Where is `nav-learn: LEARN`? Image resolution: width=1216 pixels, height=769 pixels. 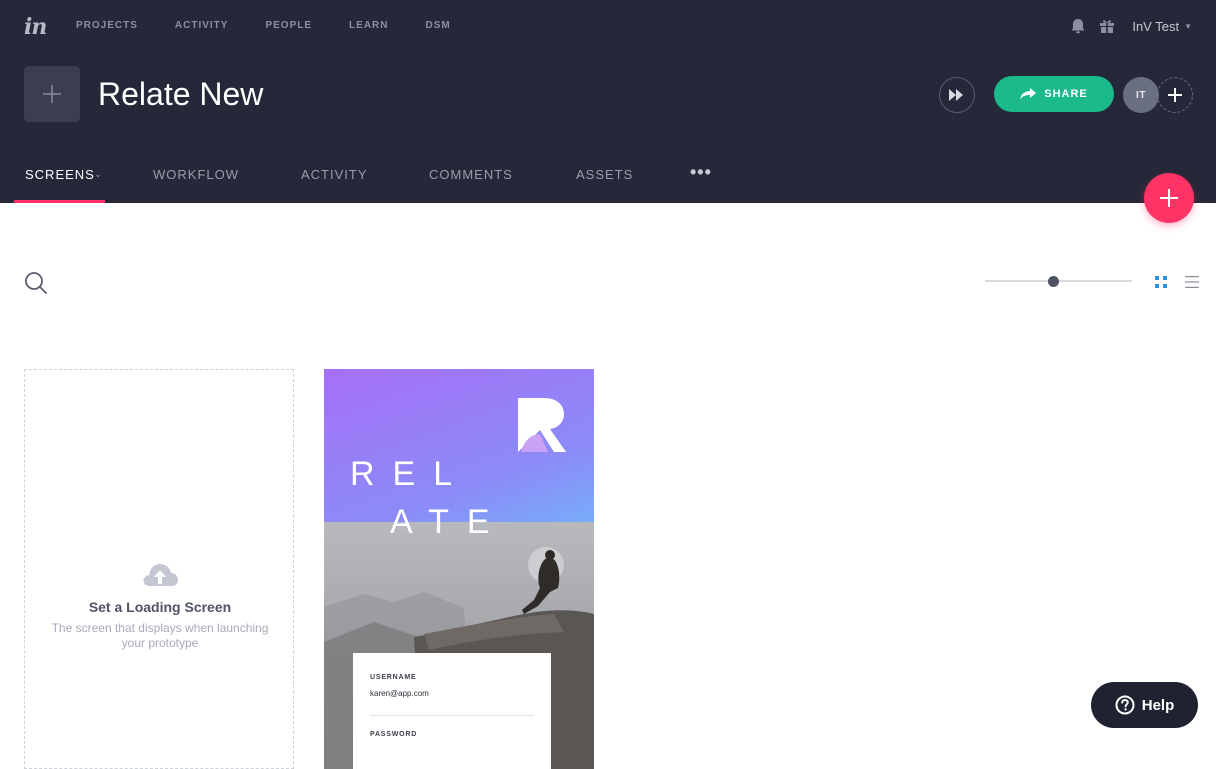 nav-learn: LEARN is located at coordinates (368, 25).